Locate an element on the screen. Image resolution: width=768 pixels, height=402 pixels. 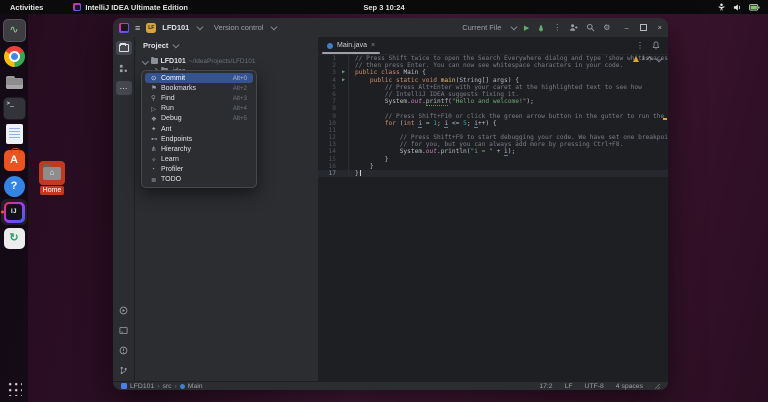
system-monitor-icon: ∿ is located at coordinates (14, 30).